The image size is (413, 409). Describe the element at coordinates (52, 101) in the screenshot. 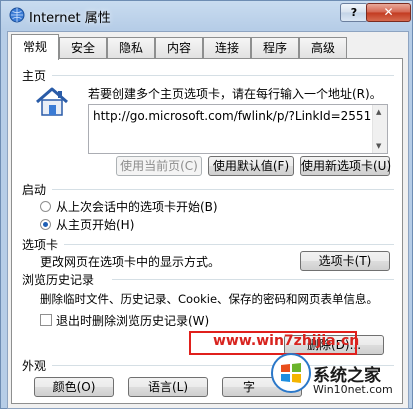

I see `house-icon` at that location.